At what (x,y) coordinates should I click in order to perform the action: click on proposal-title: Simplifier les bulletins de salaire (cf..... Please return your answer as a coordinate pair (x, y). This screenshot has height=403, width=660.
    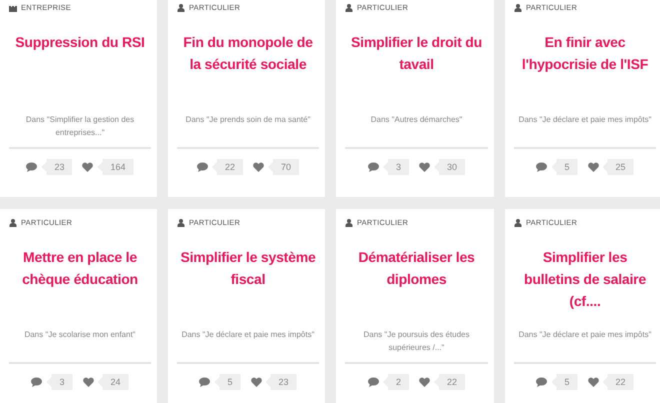
    Looking at the image, I should click on (585, 284).